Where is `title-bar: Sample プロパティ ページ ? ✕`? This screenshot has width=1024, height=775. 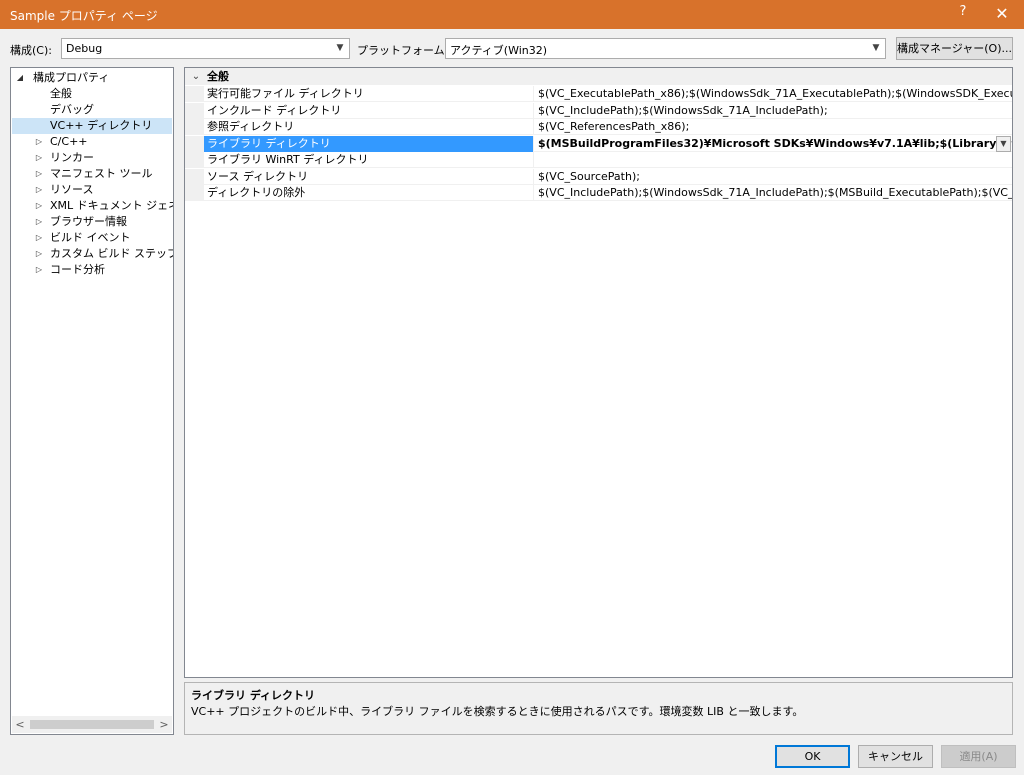 title-bar: Sample プロパティ ページ ? ✕ is located at coordinates (512, 14).